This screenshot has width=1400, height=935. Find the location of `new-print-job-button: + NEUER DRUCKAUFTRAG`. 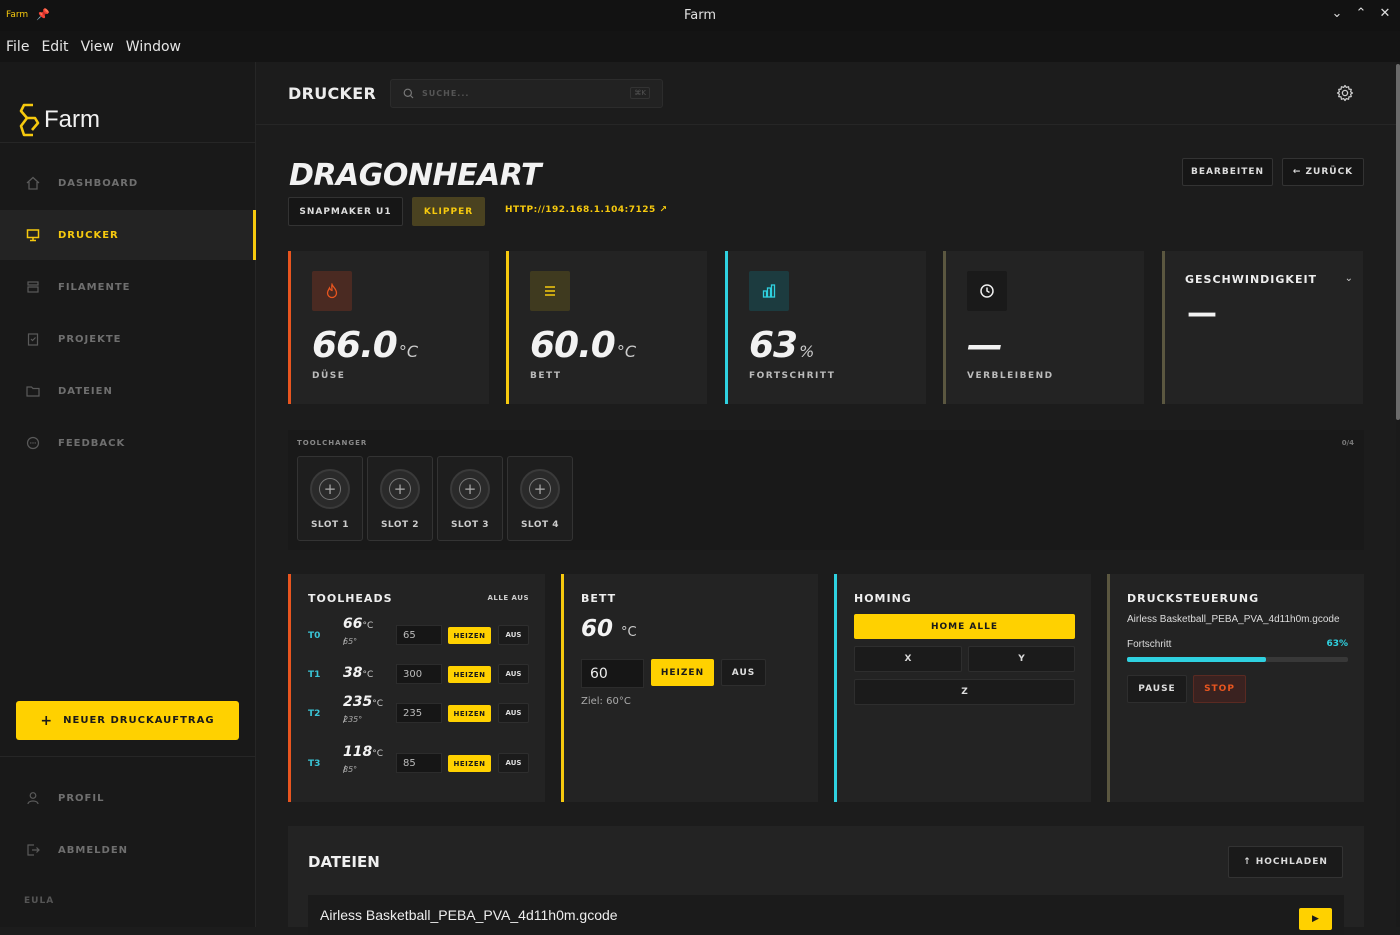

new-print-job-button: + NEUER DRUCKAUFTRAG is located at coordinates (127, 720).